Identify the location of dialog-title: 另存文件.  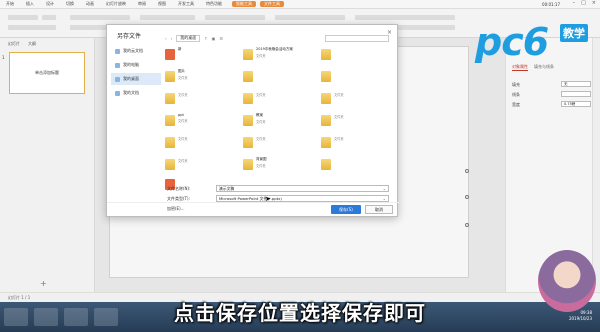
(129, 36).